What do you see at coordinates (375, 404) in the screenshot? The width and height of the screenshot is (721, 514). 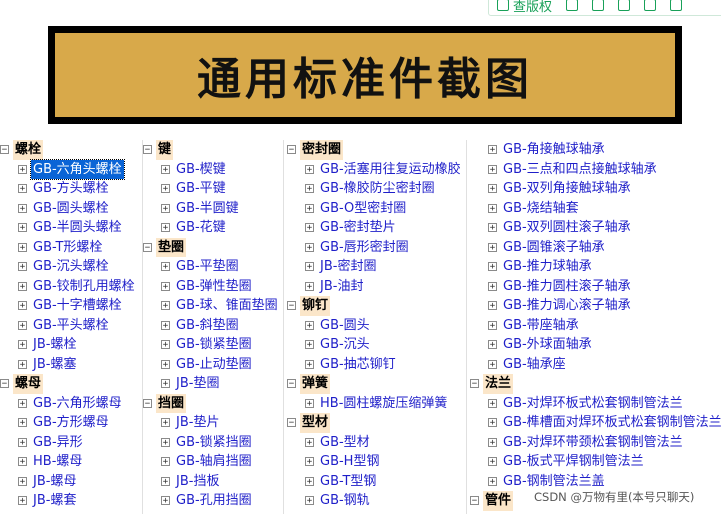 I see `tree-item: + HB-圆柱螺旋压缩弹簧` at bounding box center [375, 404].